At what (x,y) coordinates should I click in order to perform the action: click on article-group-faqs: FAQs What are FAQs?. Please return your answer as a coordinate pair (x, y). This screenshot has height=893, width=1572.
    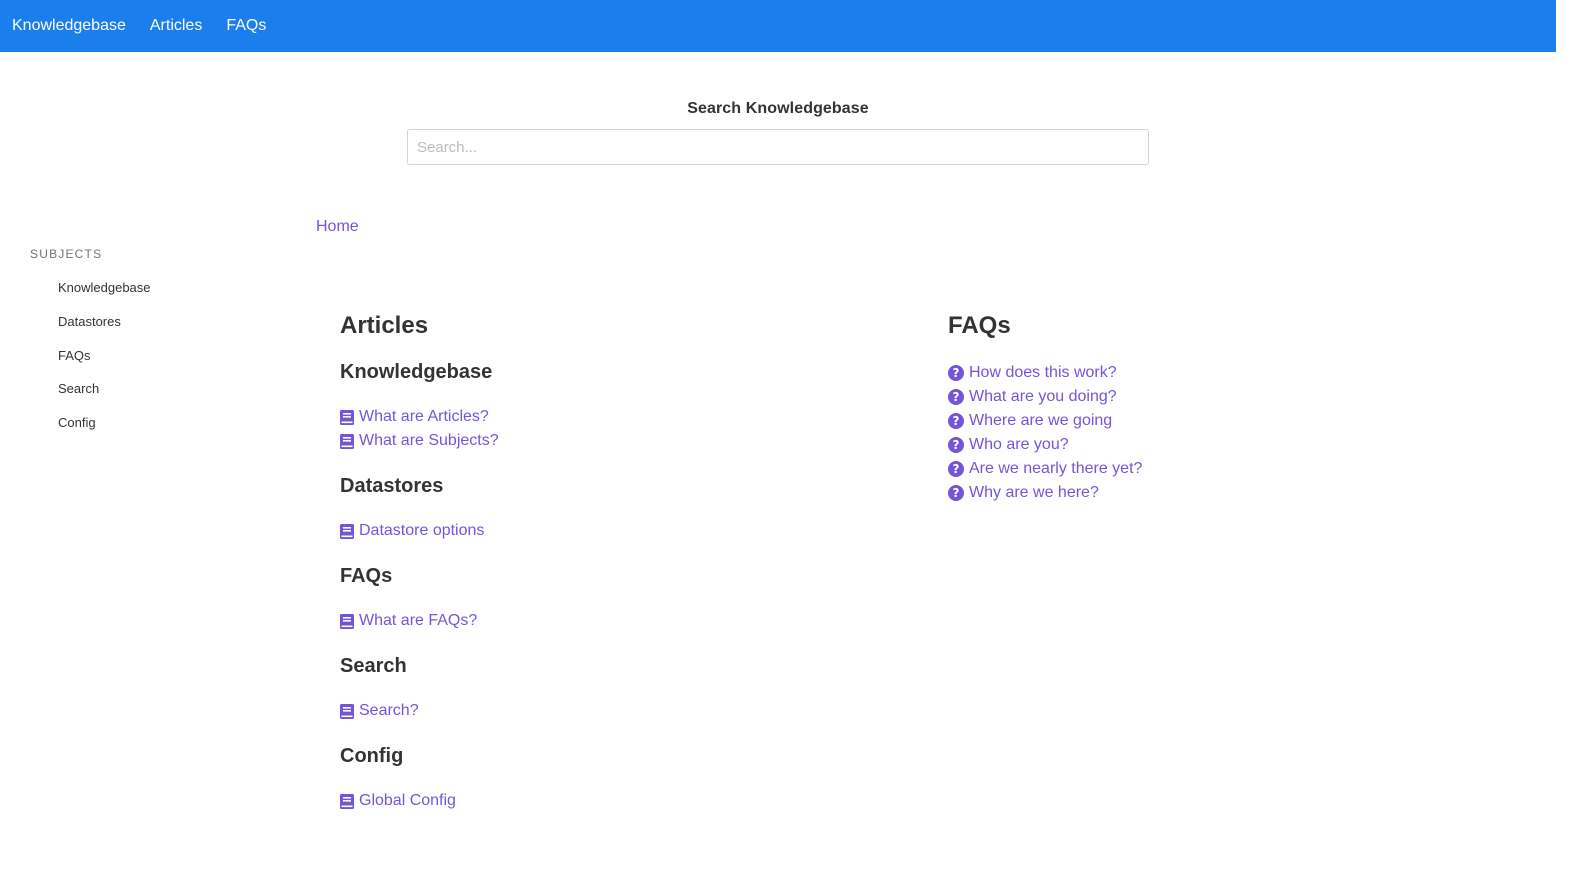
    Looking at the image, I should click on (620, 598).